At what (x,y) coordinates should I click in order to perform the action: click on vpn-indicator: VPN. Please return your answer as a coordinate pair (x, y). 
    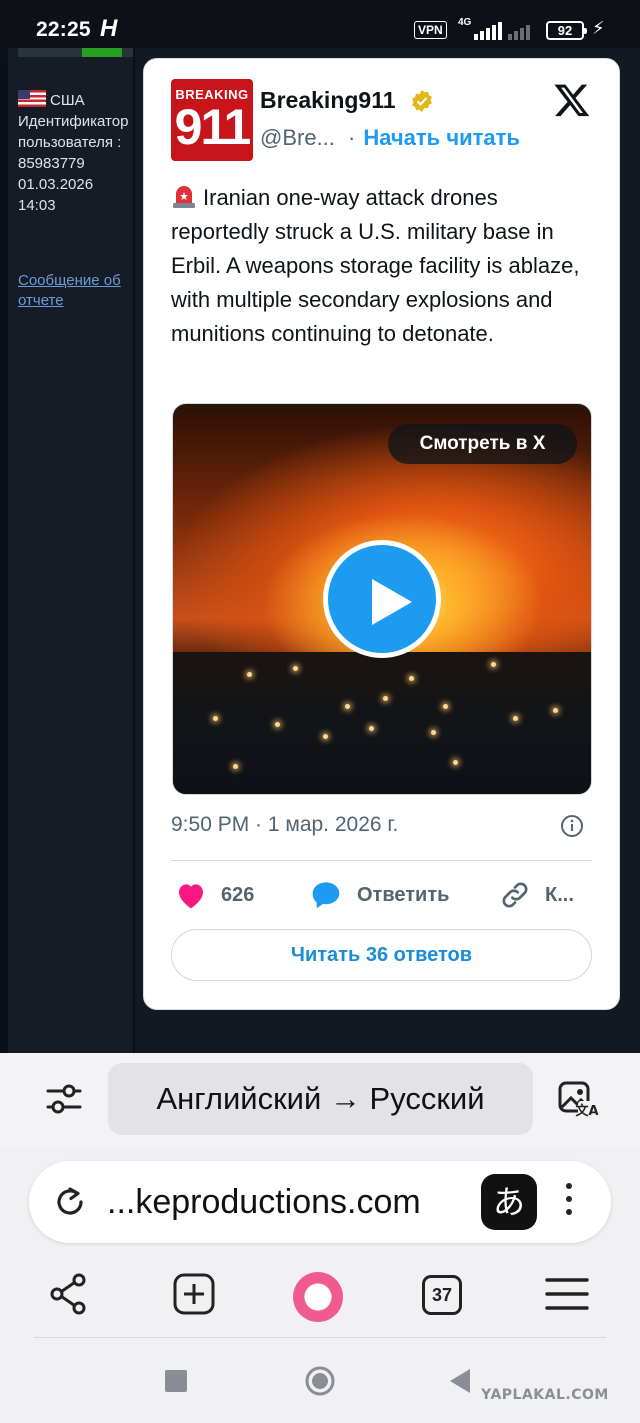
    Looking at the image, I should click on (430, 30).